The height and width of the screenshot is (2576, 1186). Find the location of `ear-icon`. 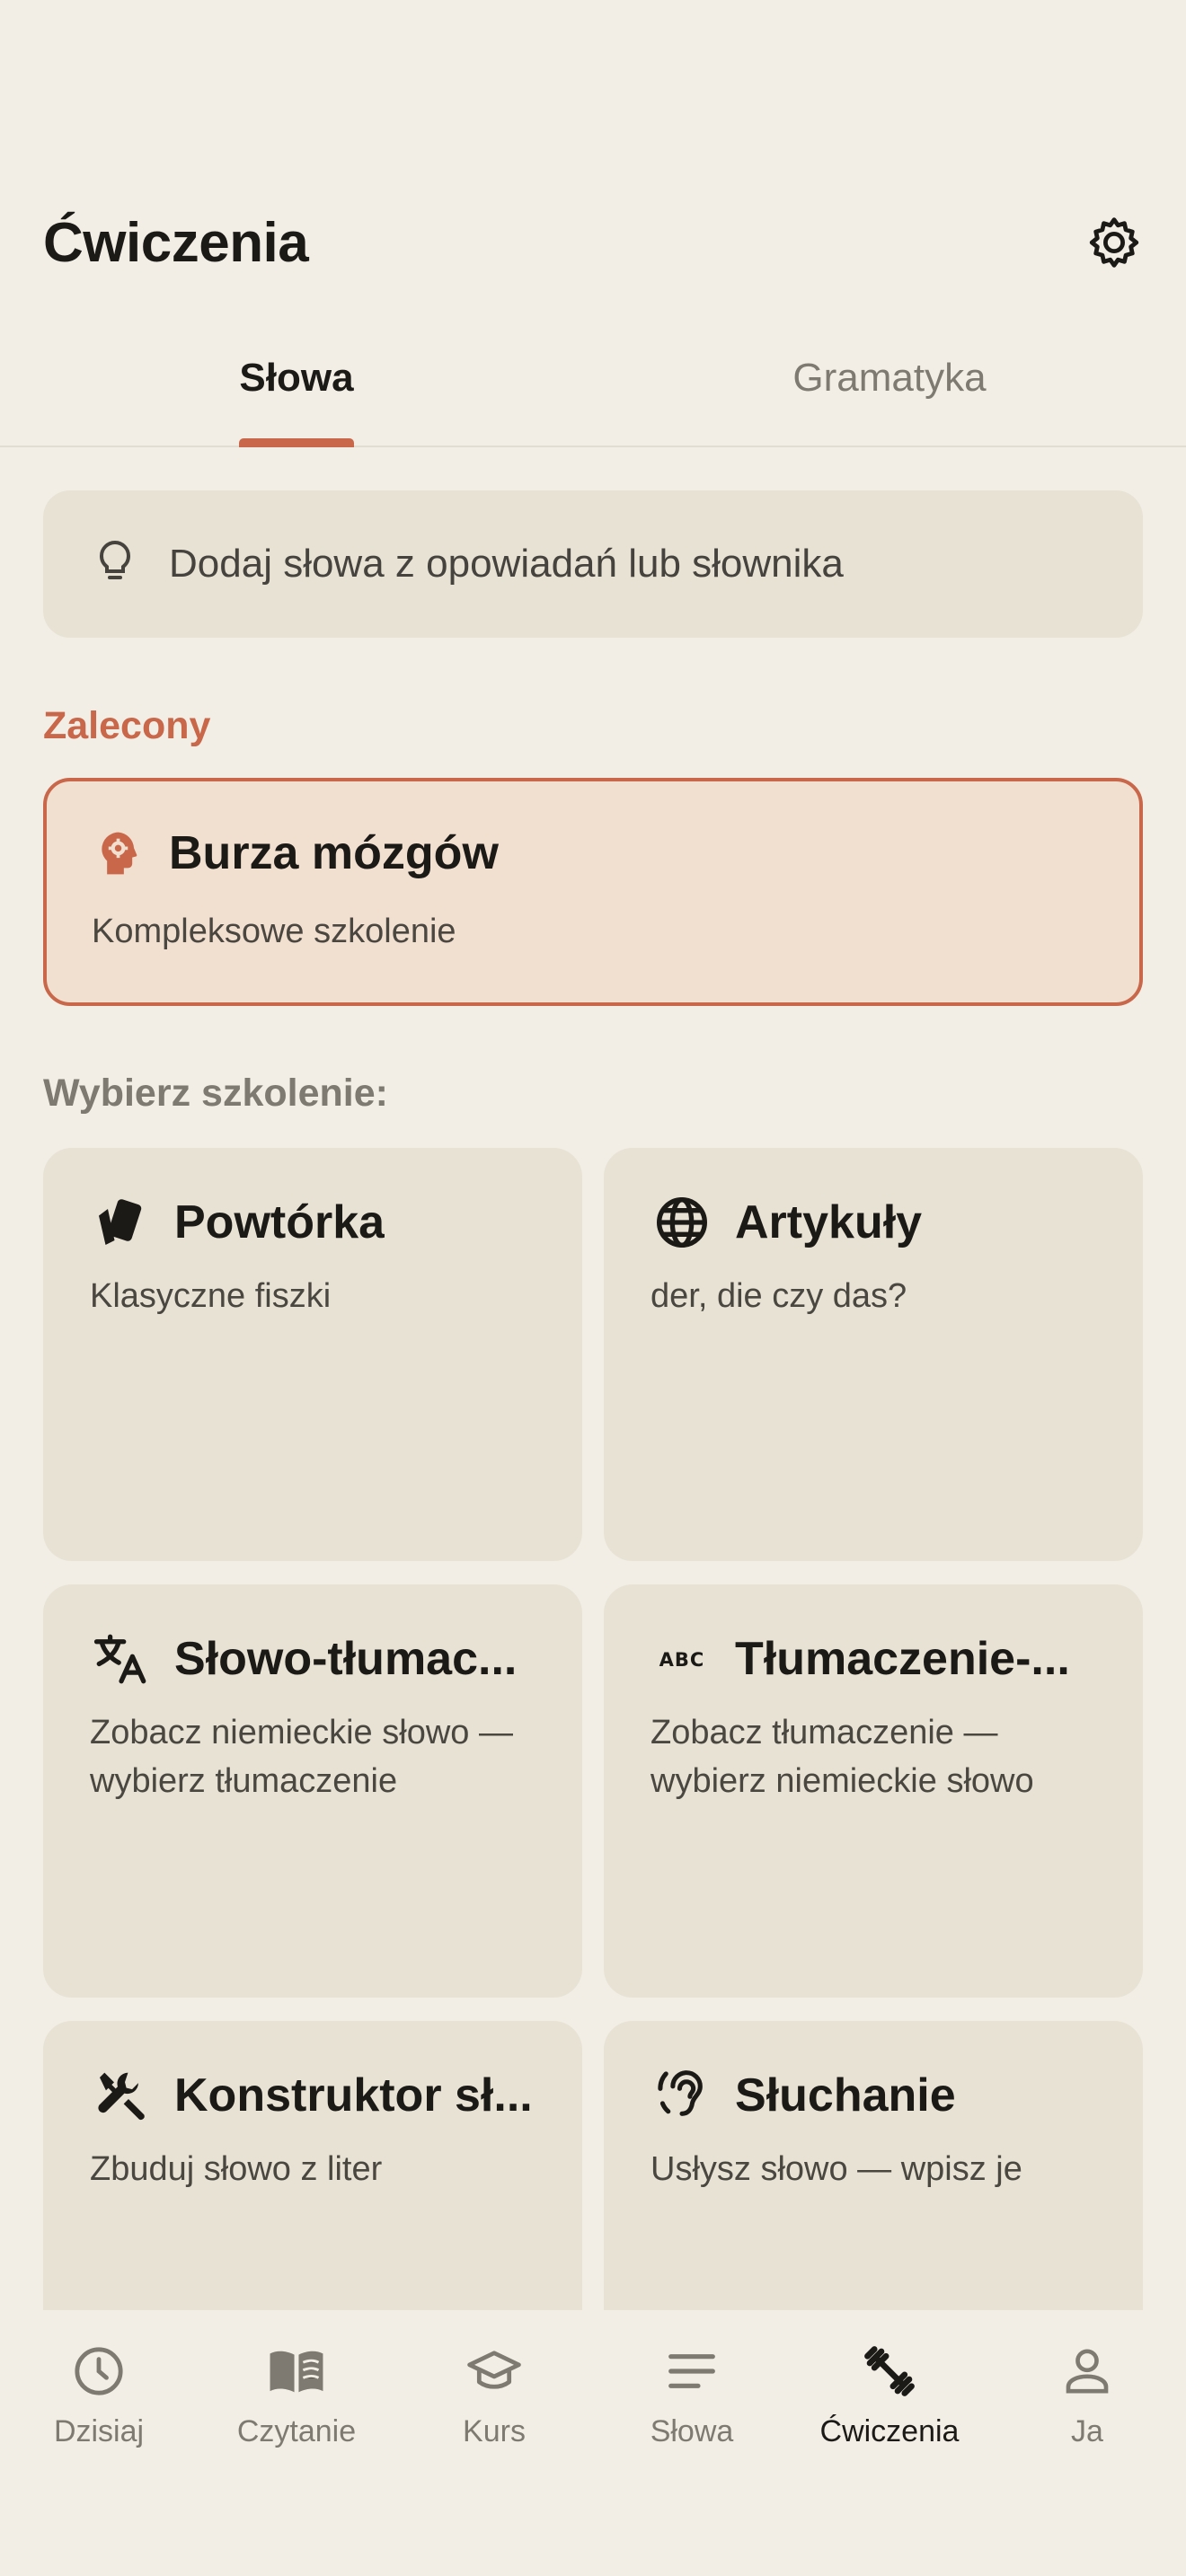

ear-icon is located at coordinates (682, 2095).